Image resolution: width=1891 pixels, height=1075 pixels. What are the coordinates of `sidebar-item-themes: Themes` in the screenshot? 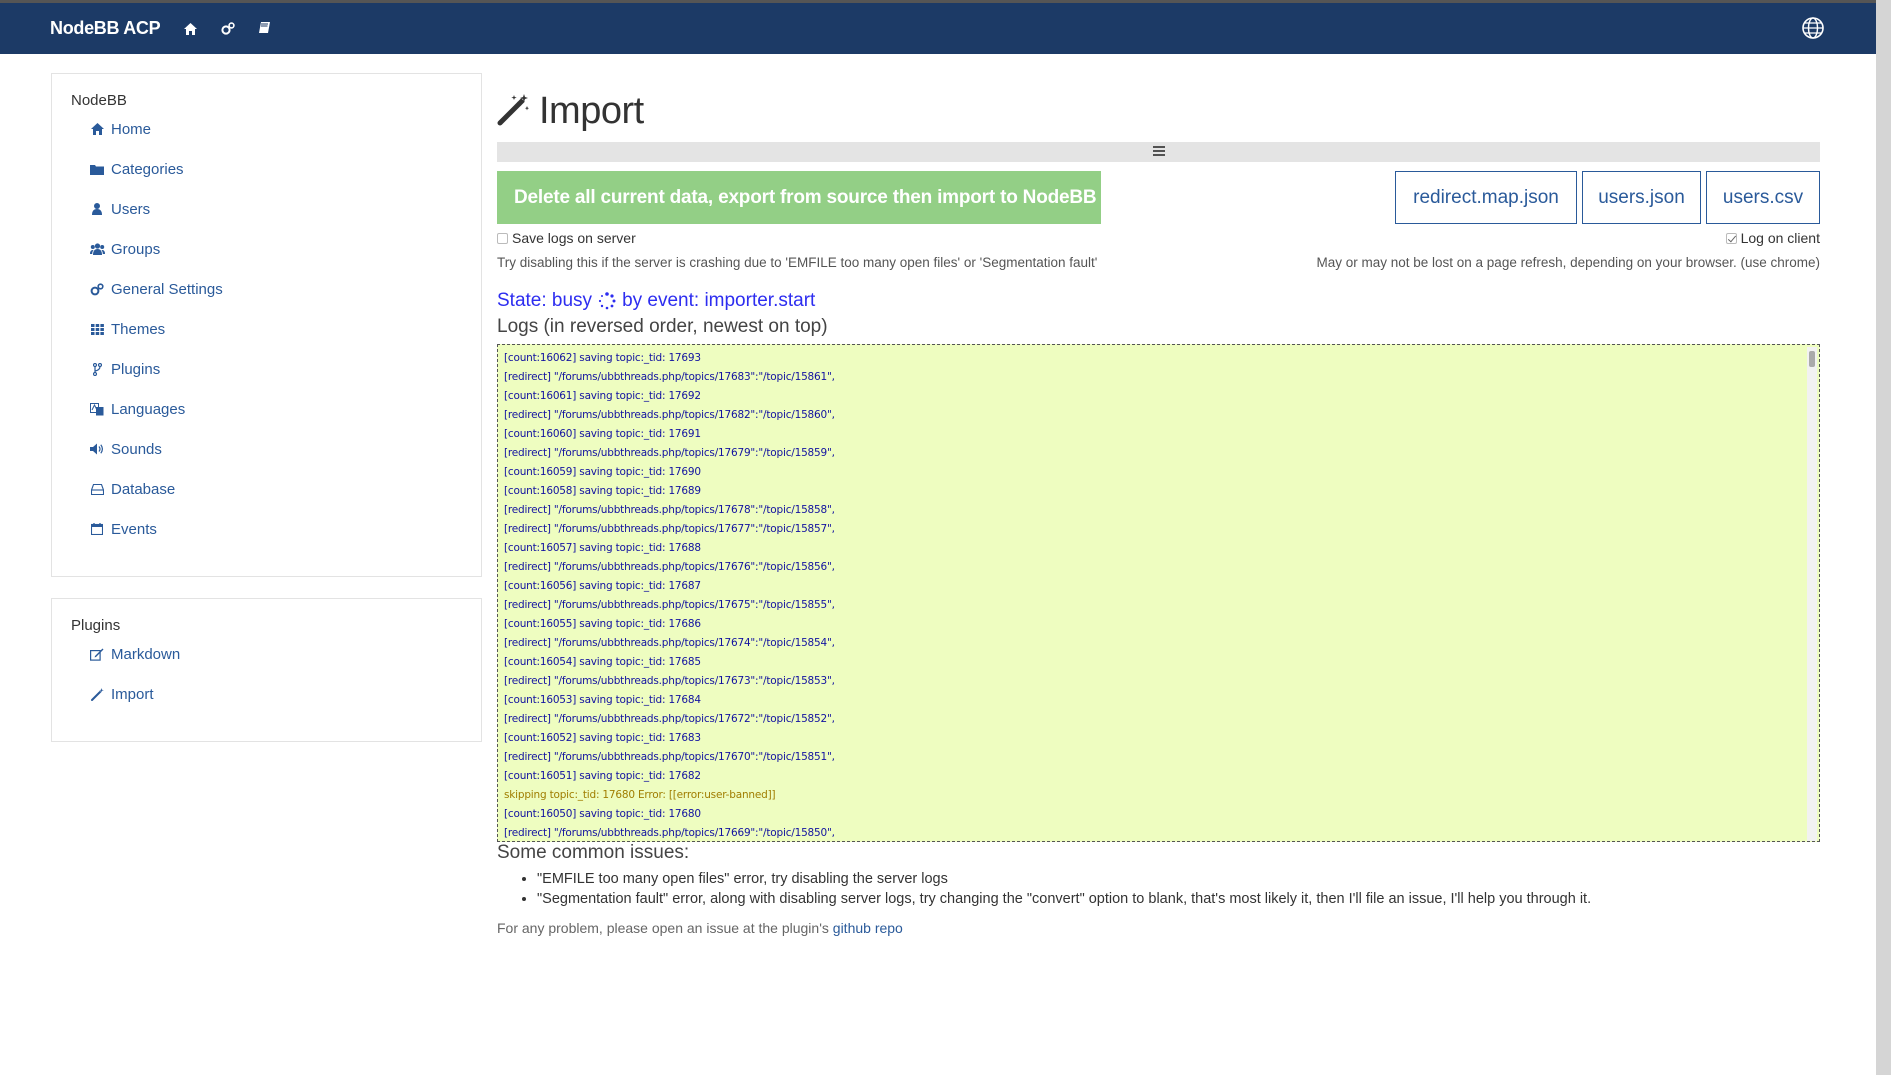 It's located at (276, 329).